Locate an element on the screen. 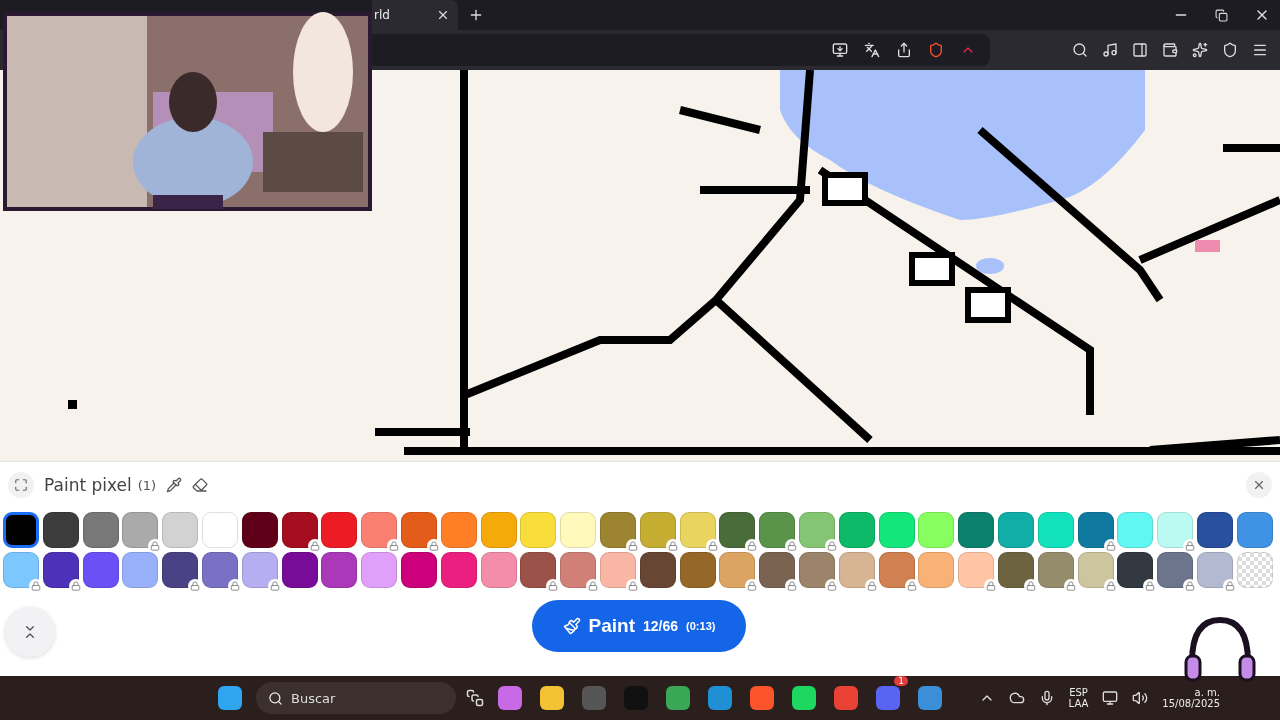  speaker-icon is located at coordinates (1140, 698).